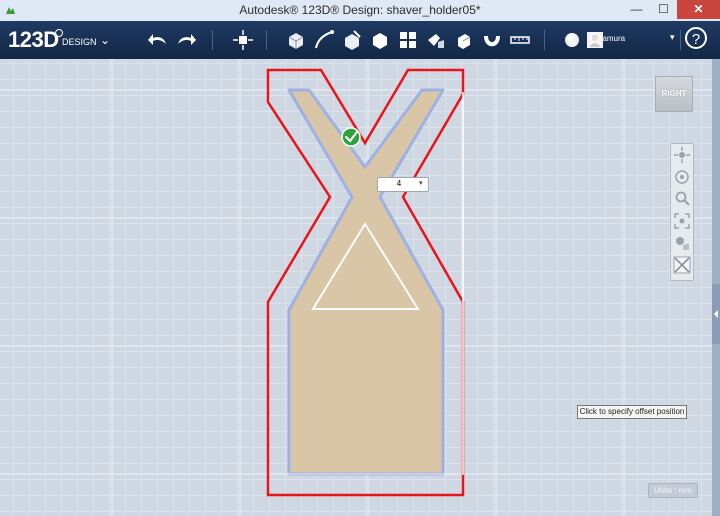 Image resolution: width=720 pixels, height=516 pixels. Describe the element at coordinates (674, 94) in the screenshot. I see `view-cube: RIGHT` at that location.